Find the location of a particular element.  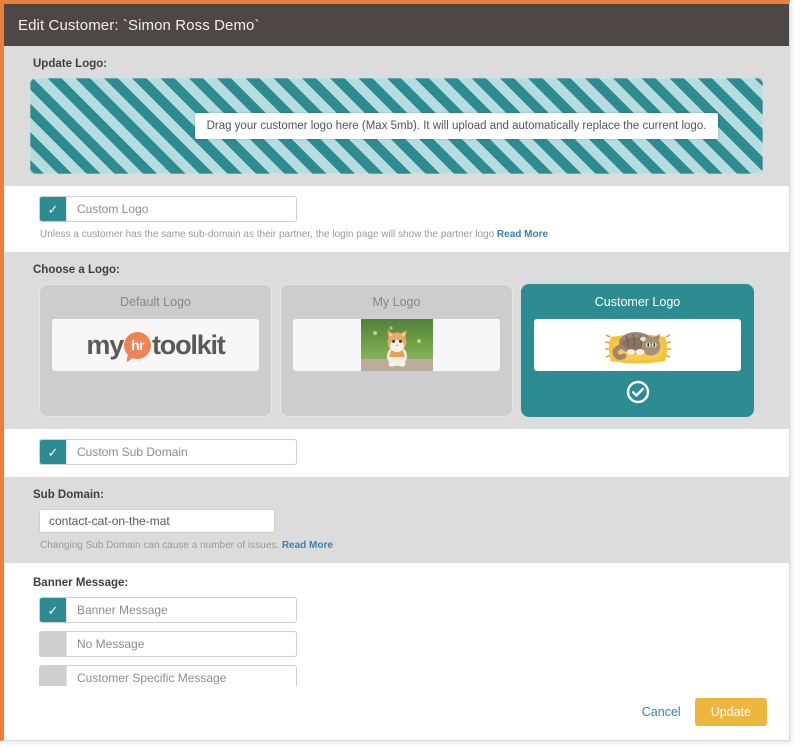

logo-card-title: Customer Logo is located at coordinates (637, 302).